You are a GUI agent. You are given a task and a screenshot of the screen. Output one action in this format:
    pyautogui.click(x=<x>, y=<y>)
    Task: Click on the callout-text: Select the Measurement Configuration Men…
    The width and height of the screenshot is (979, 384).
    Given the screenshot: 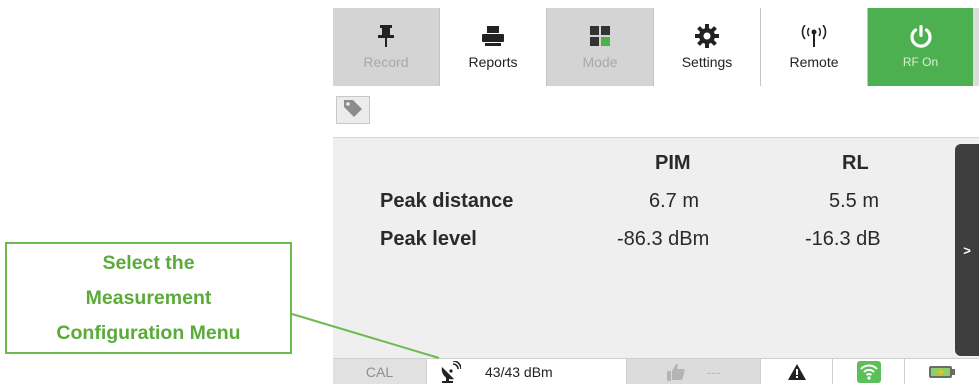 What is the action you would take?
    pyautogui.click(x=148, y=298)
    